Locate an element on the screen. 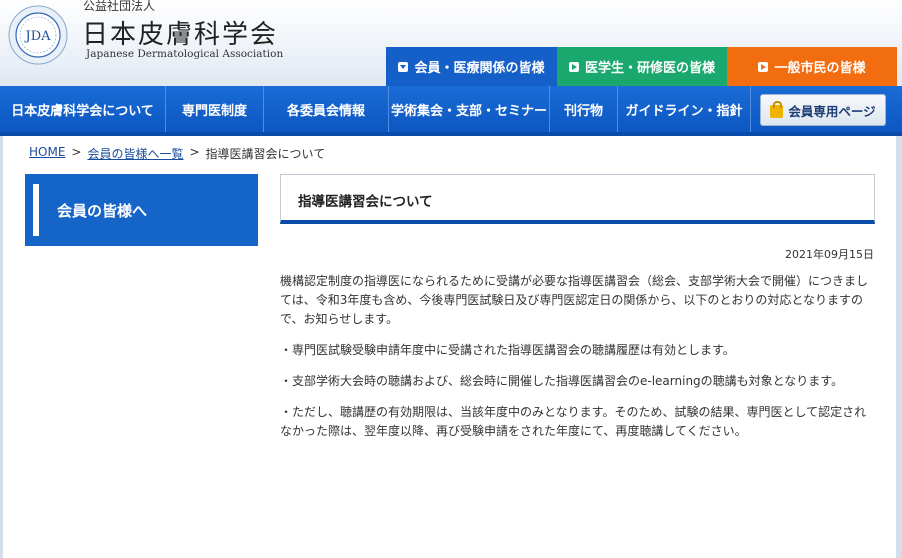  tab-members-medical-label: 会員・医療関係の皆様 is located at coordinates (479, 68).